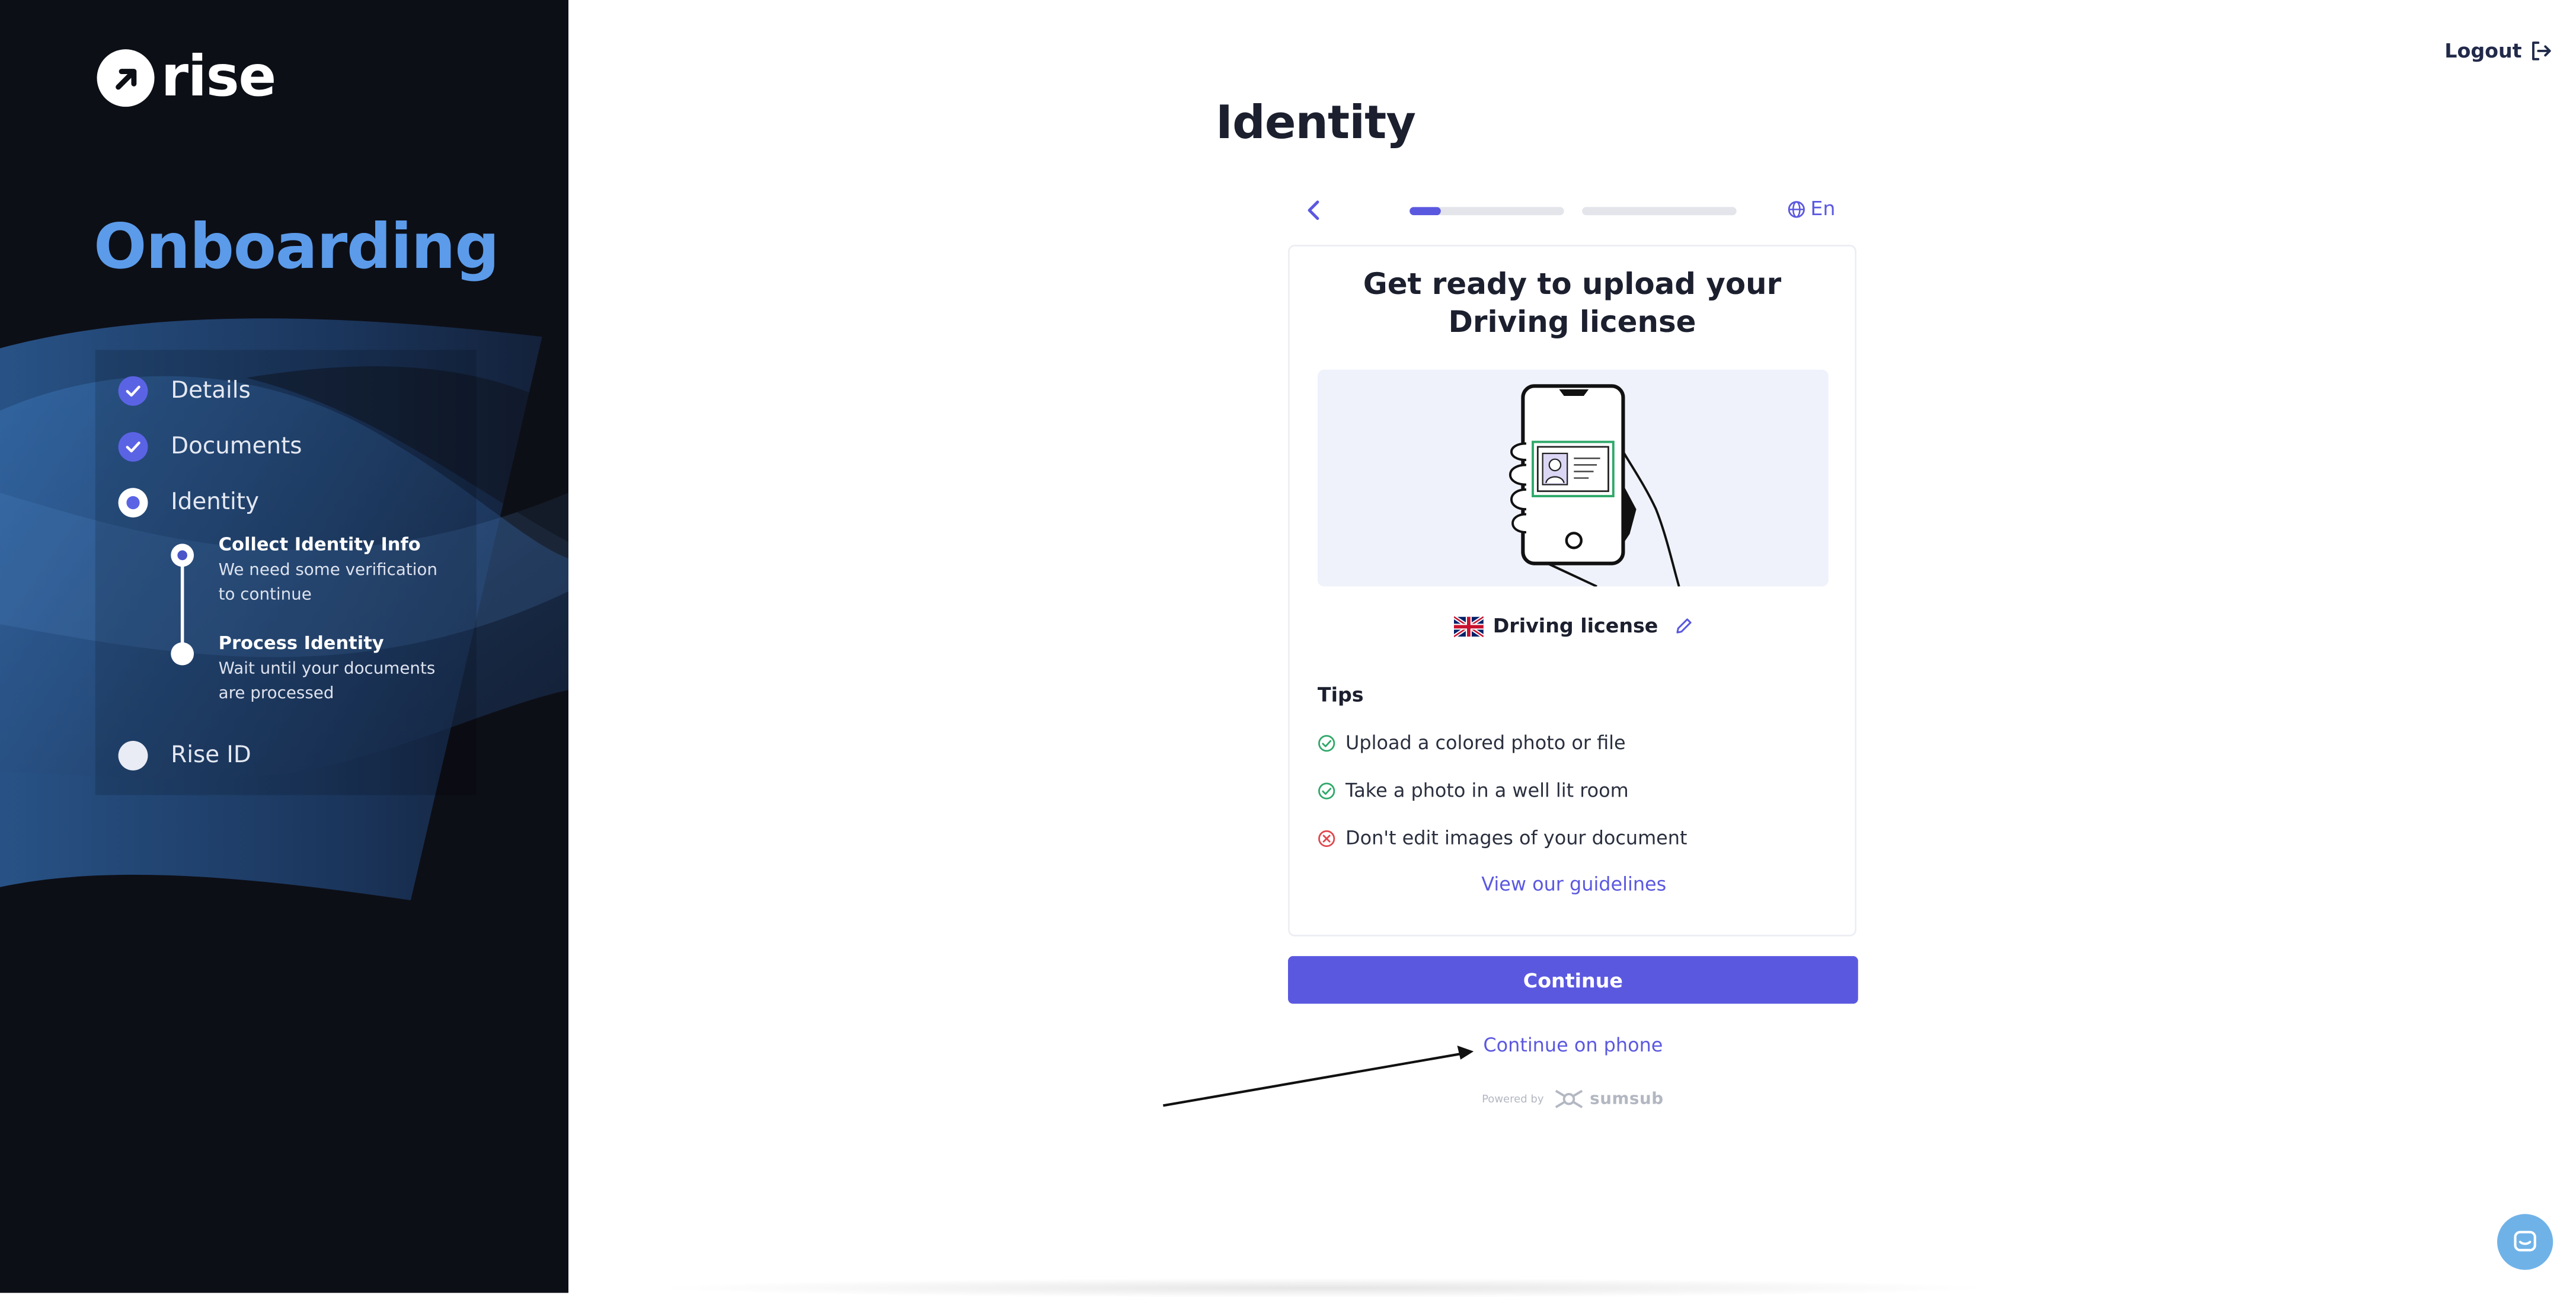 The width and height of the screenshot is (2576, 1298). I want to click on step-label: Rise ID, so click(211, 755).